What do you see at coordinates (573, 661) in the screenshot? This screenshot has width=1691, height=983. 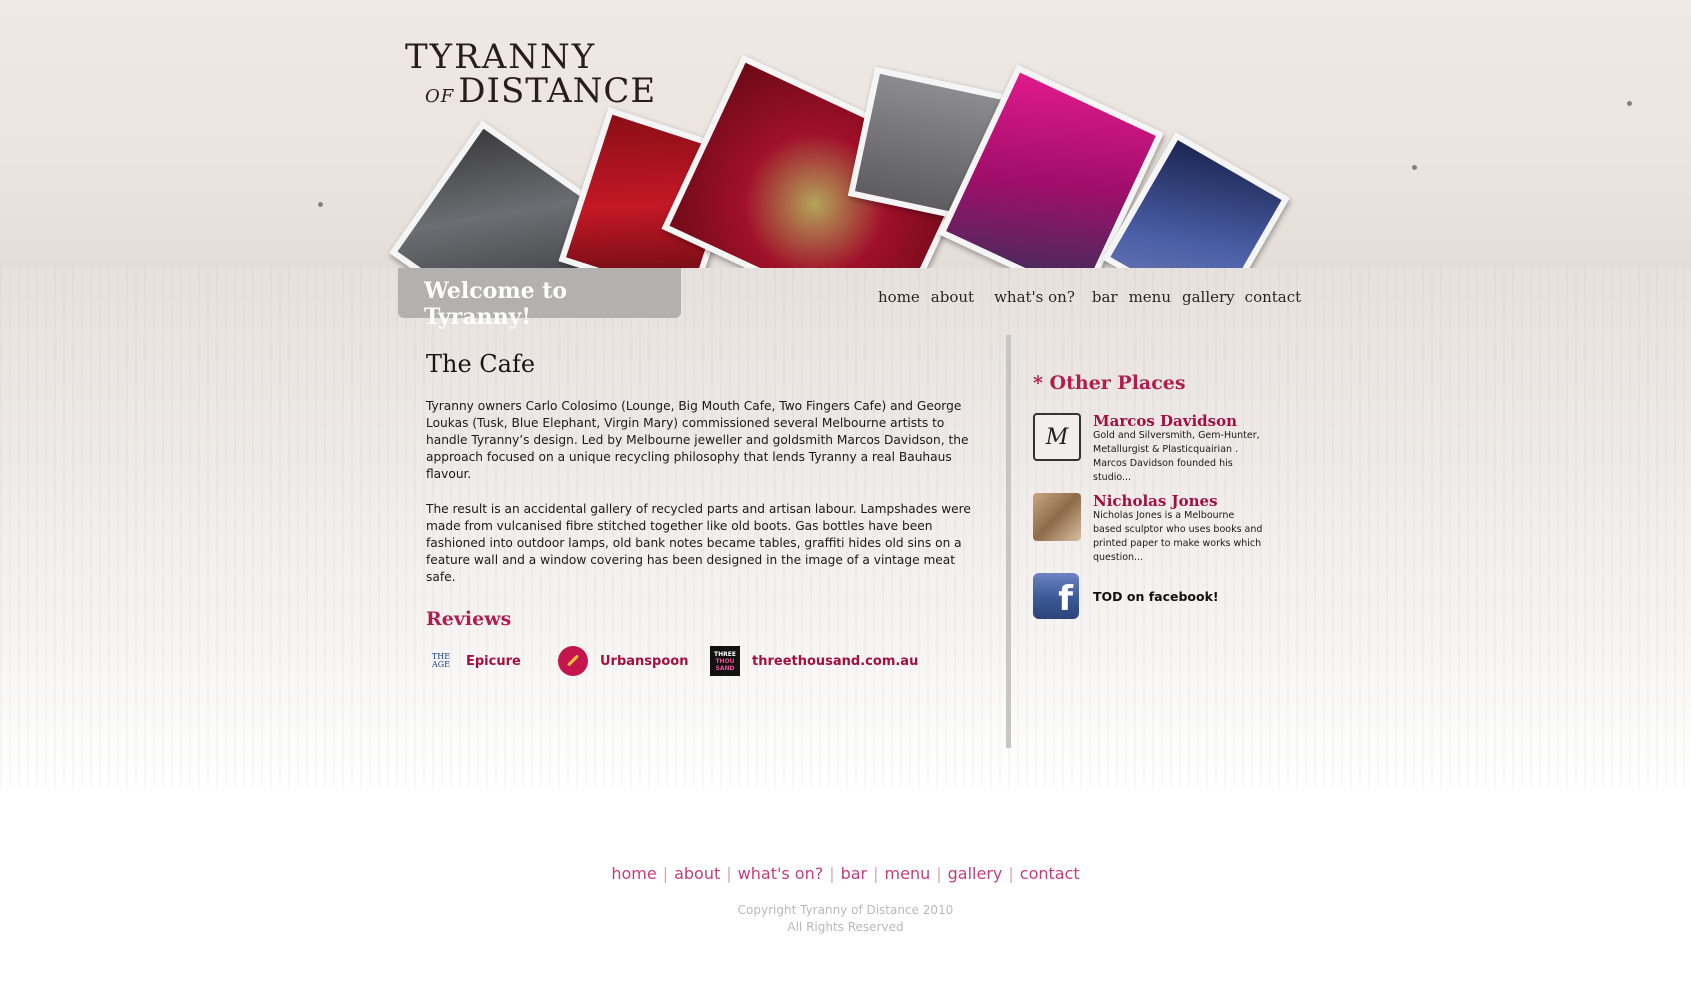 I see `urbanspoon-icon` at bounding box center [573, 661].